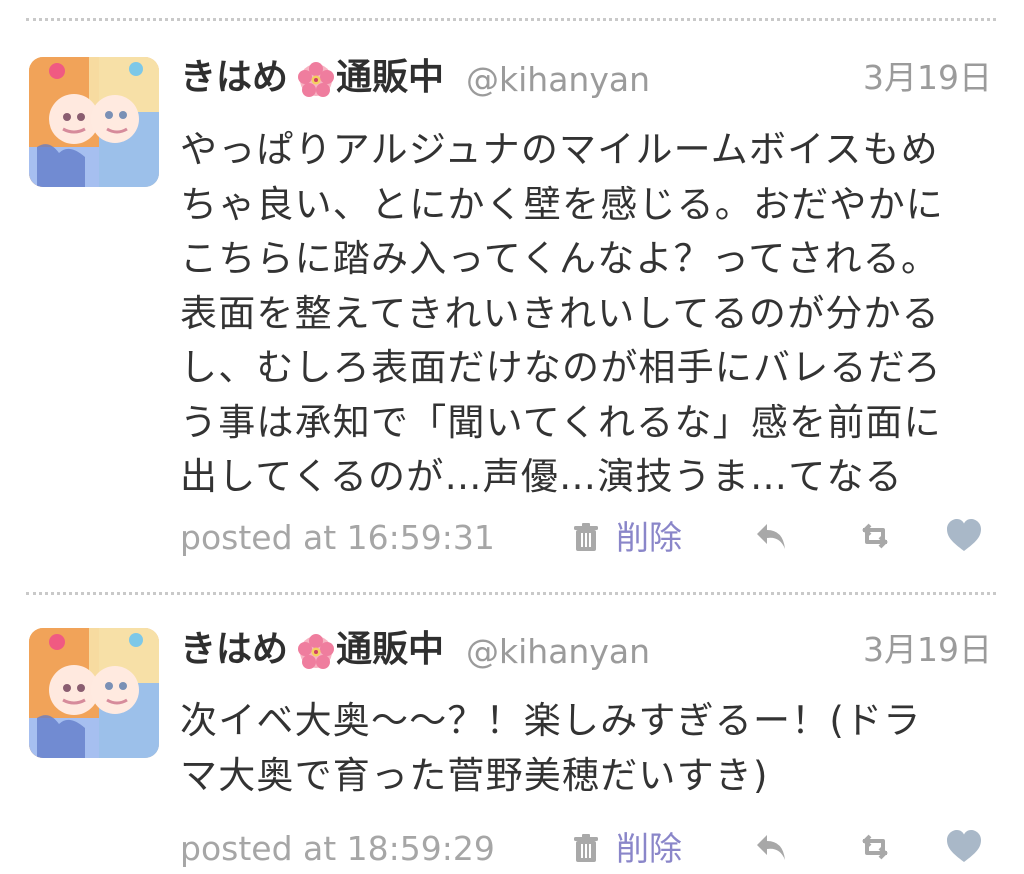  Describe the element at coordinates (337, 537) in the screenshot. I see `posted-at-label: posted at 16:59:31` at that location.